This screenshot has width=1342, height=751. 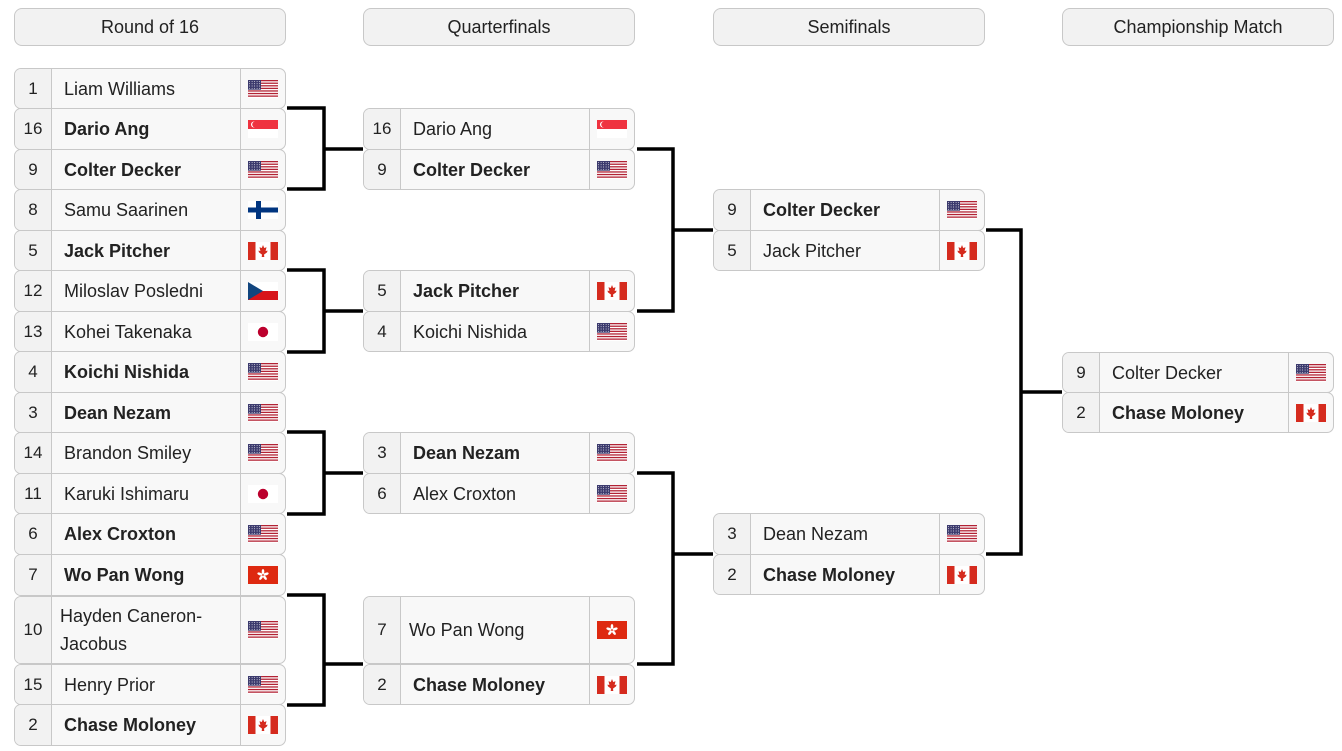 I want to click on round-of-16-slot: 10 Hayden Caneron-Jacobus, so click(x=150, y=630).